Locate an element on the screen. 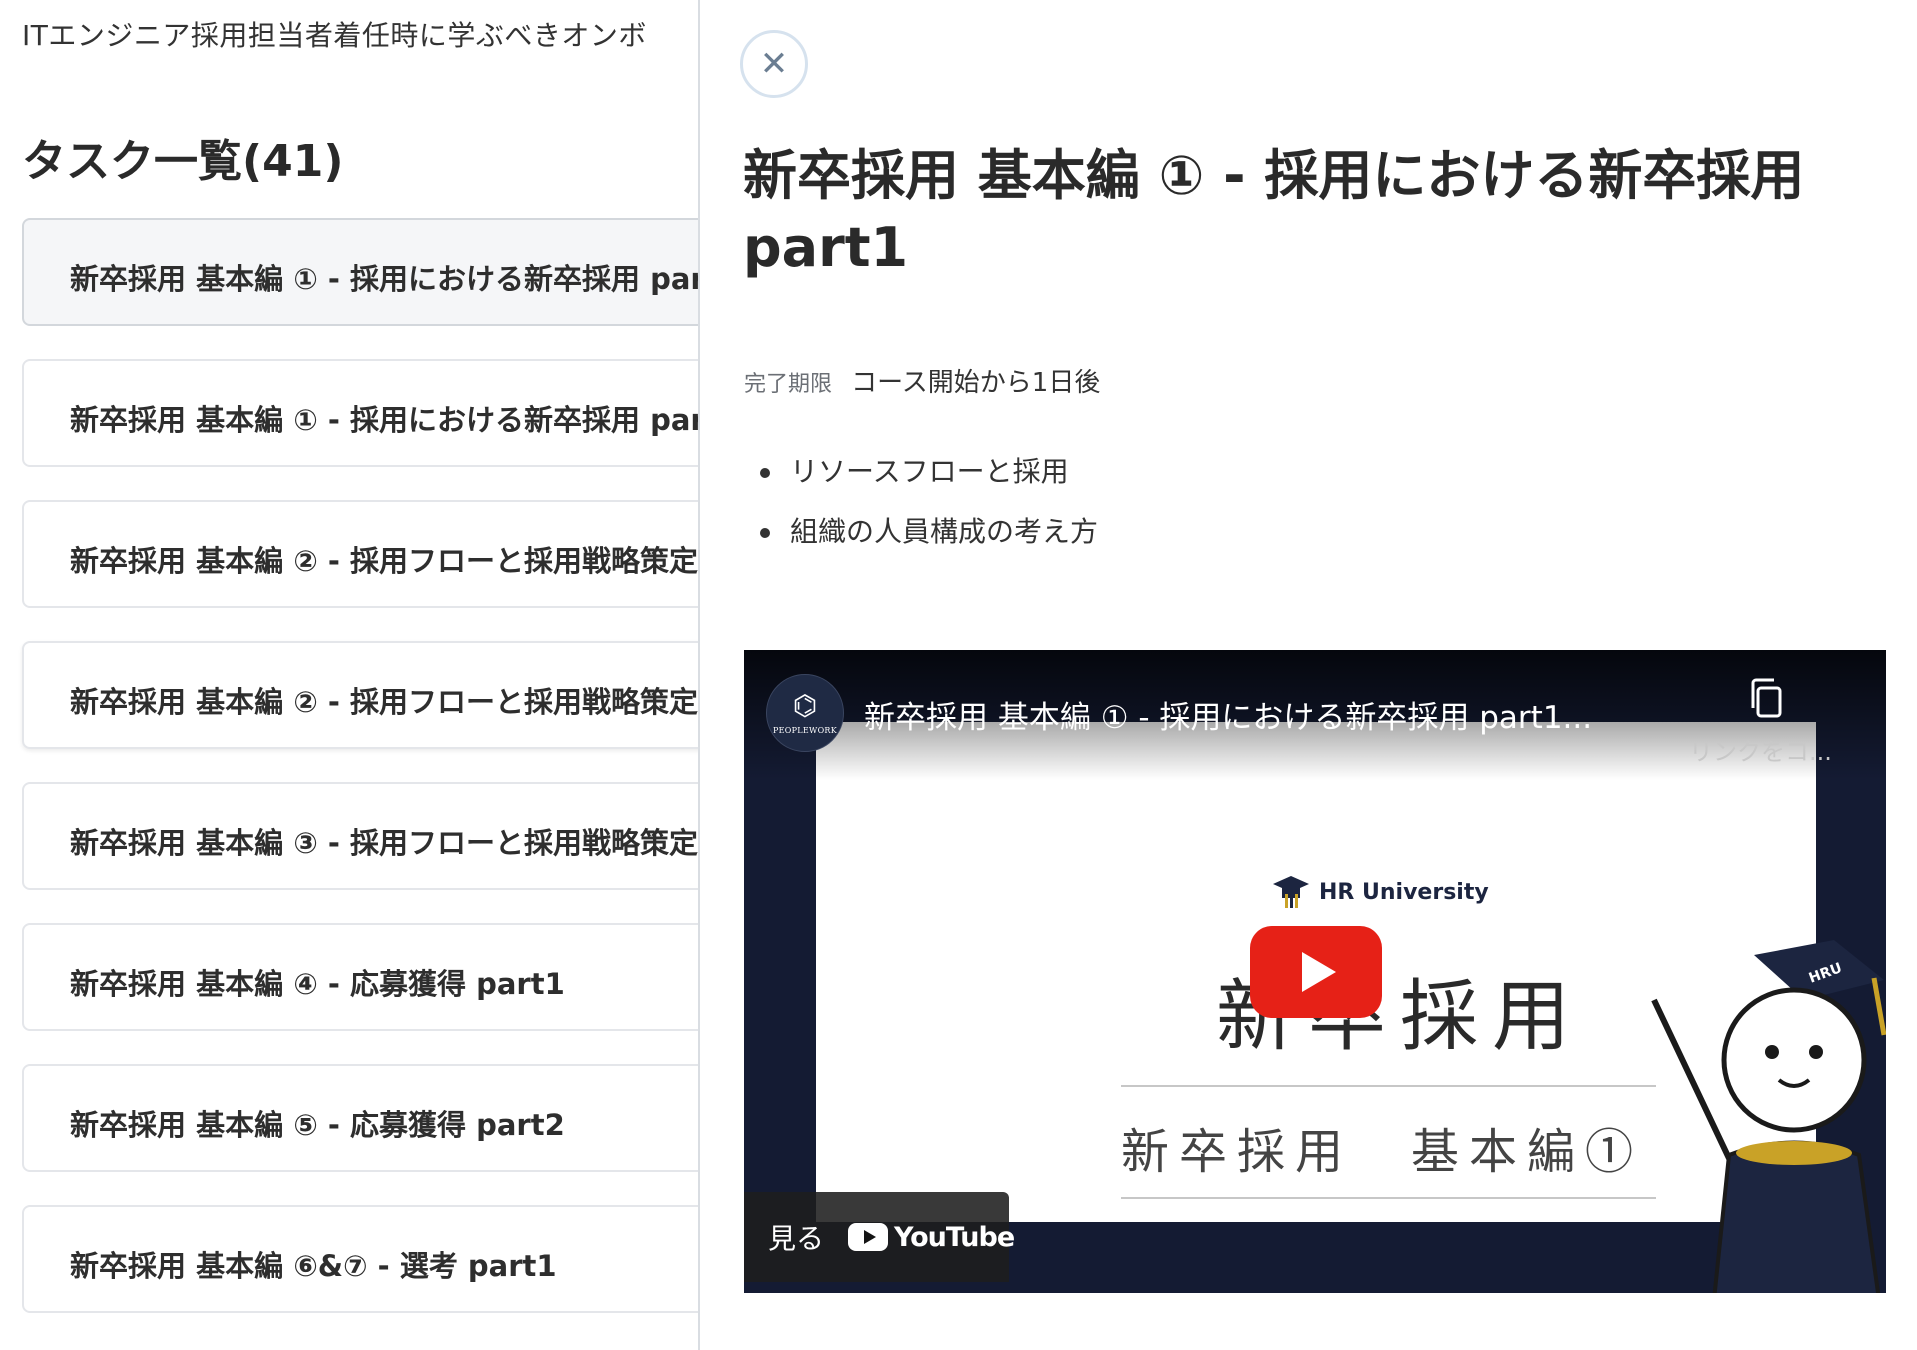  task-item: 新卒採用 基本編 ④ - 応募獲得 part1 is located at coordinates (361, 977).